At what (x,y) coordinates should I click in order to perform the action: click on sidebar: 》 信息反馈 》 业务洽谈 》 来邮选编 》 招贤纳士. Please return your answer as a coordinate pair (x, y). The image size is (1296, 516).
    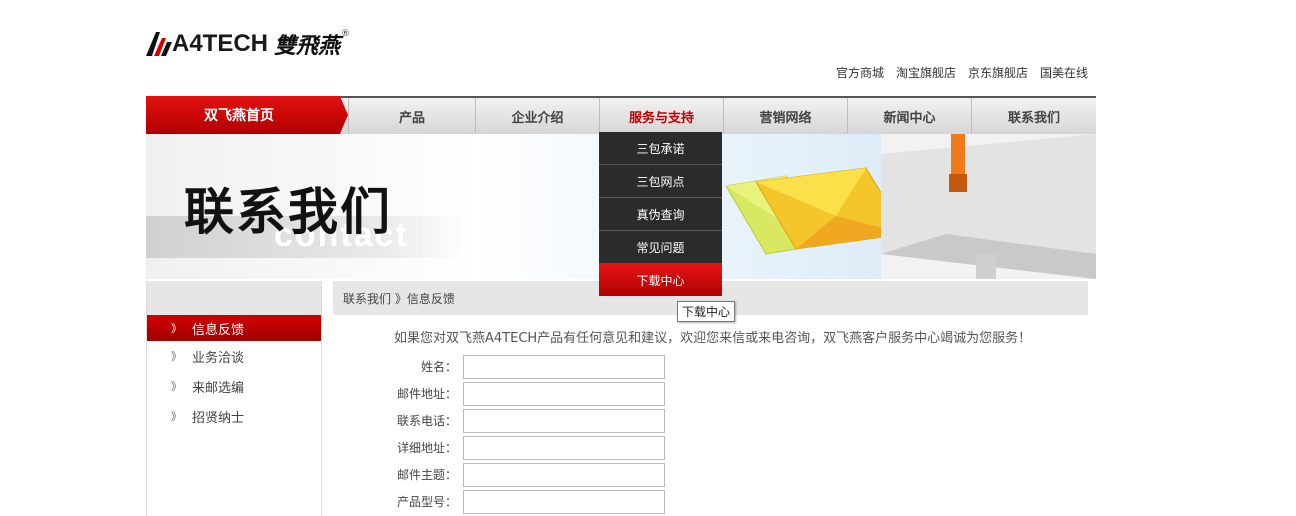
    Looking at the image, I should click on (234, 398).